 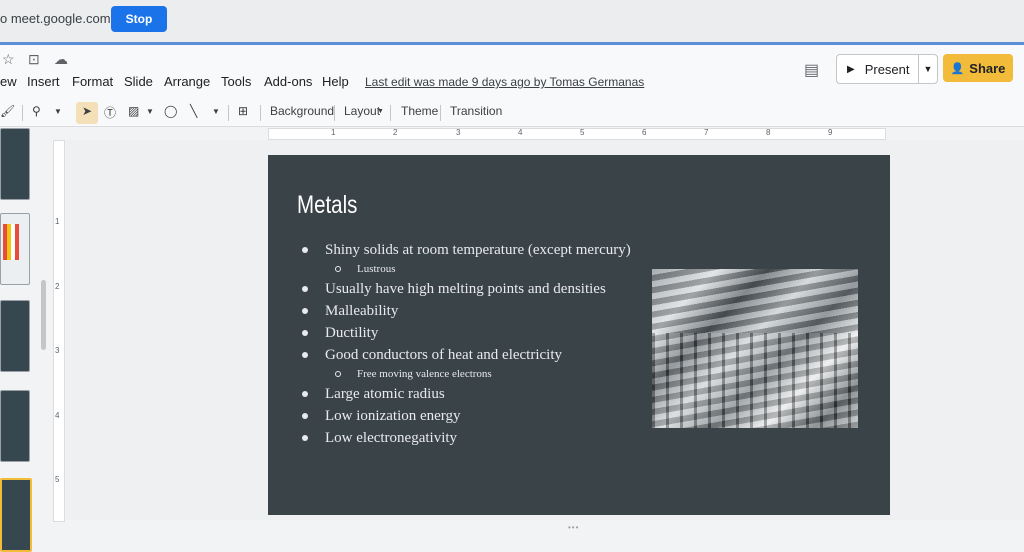 I want to click on metal-bars-image, so click(x=755, y=348).